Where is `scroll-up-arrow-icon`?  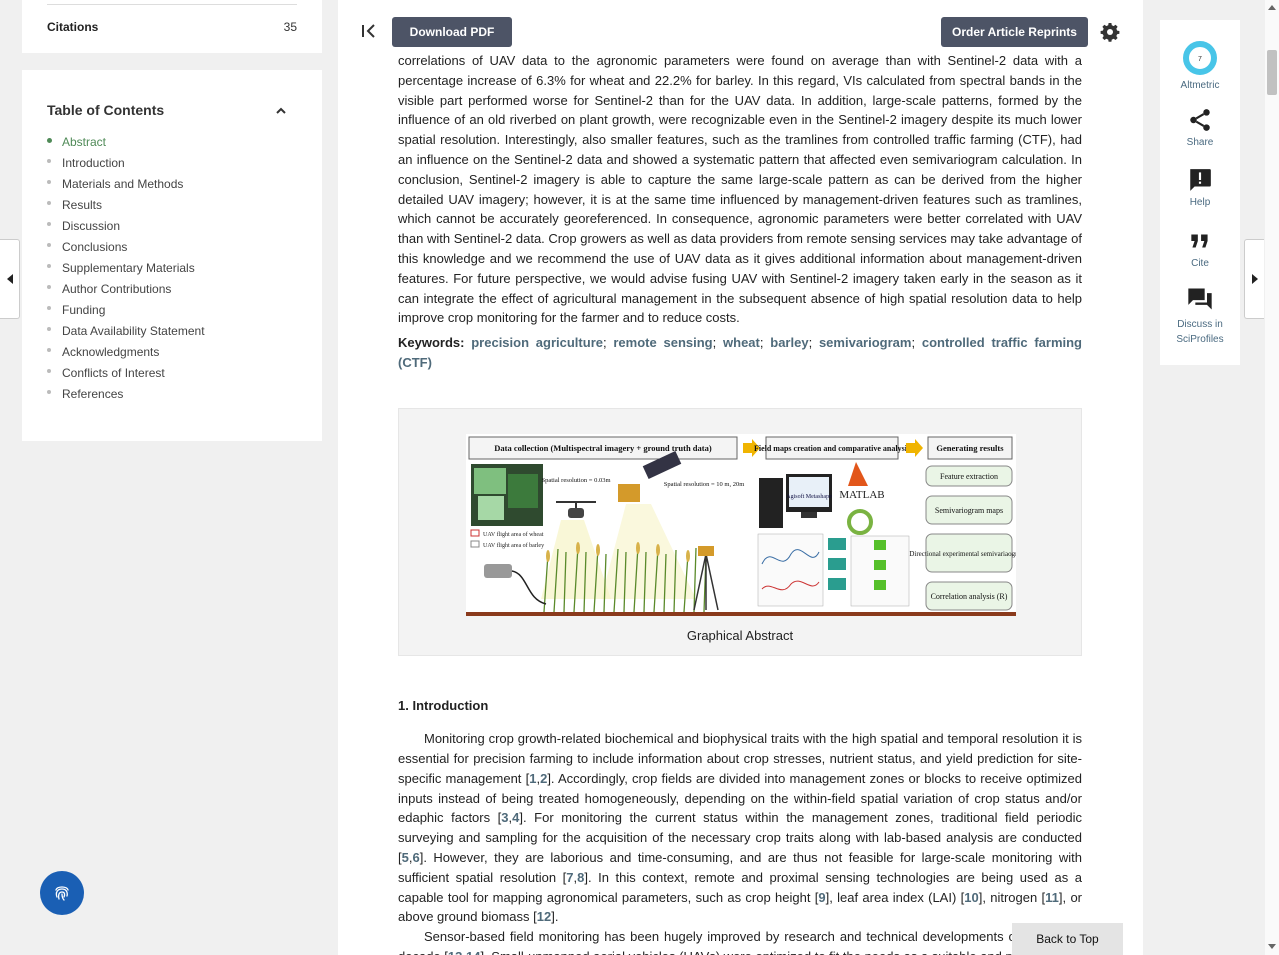 scroll-up-arrow-icon is located at coordinates (1272, 7).